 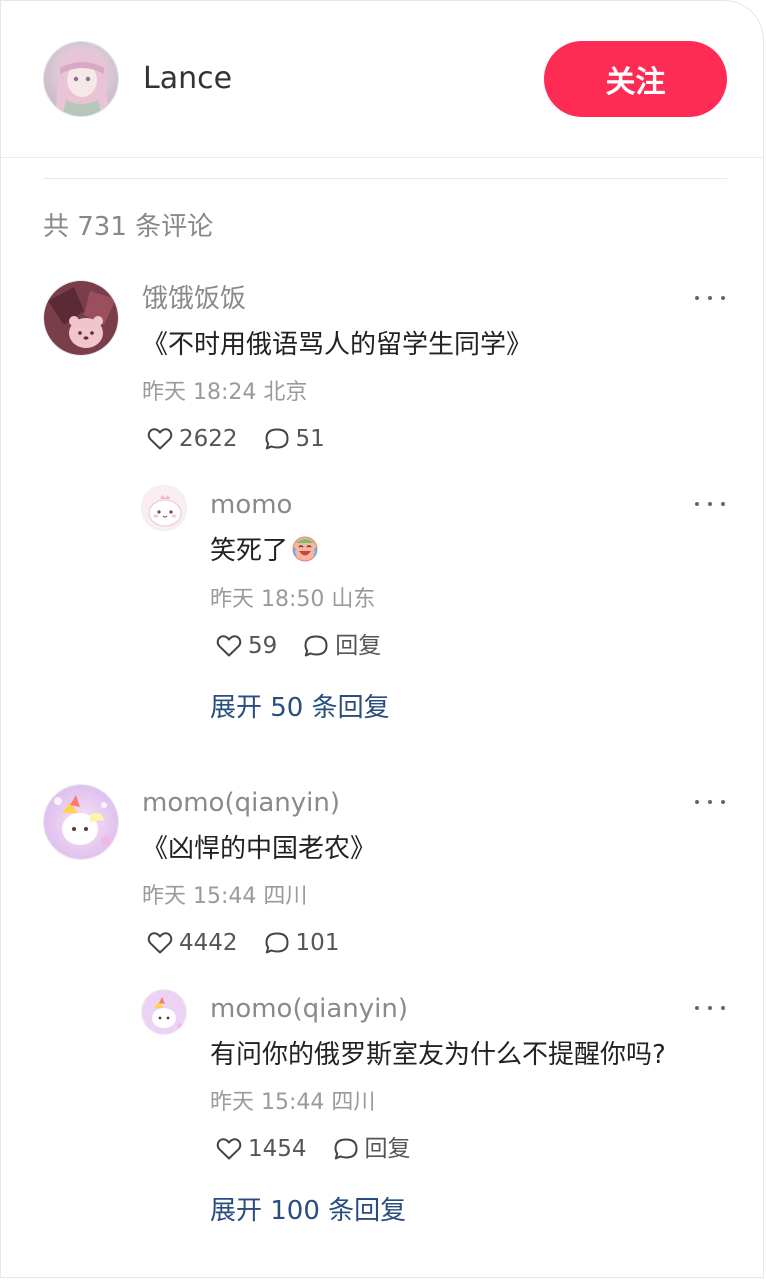 I want to click on reply-username: momo, so click(x=251, y=505).